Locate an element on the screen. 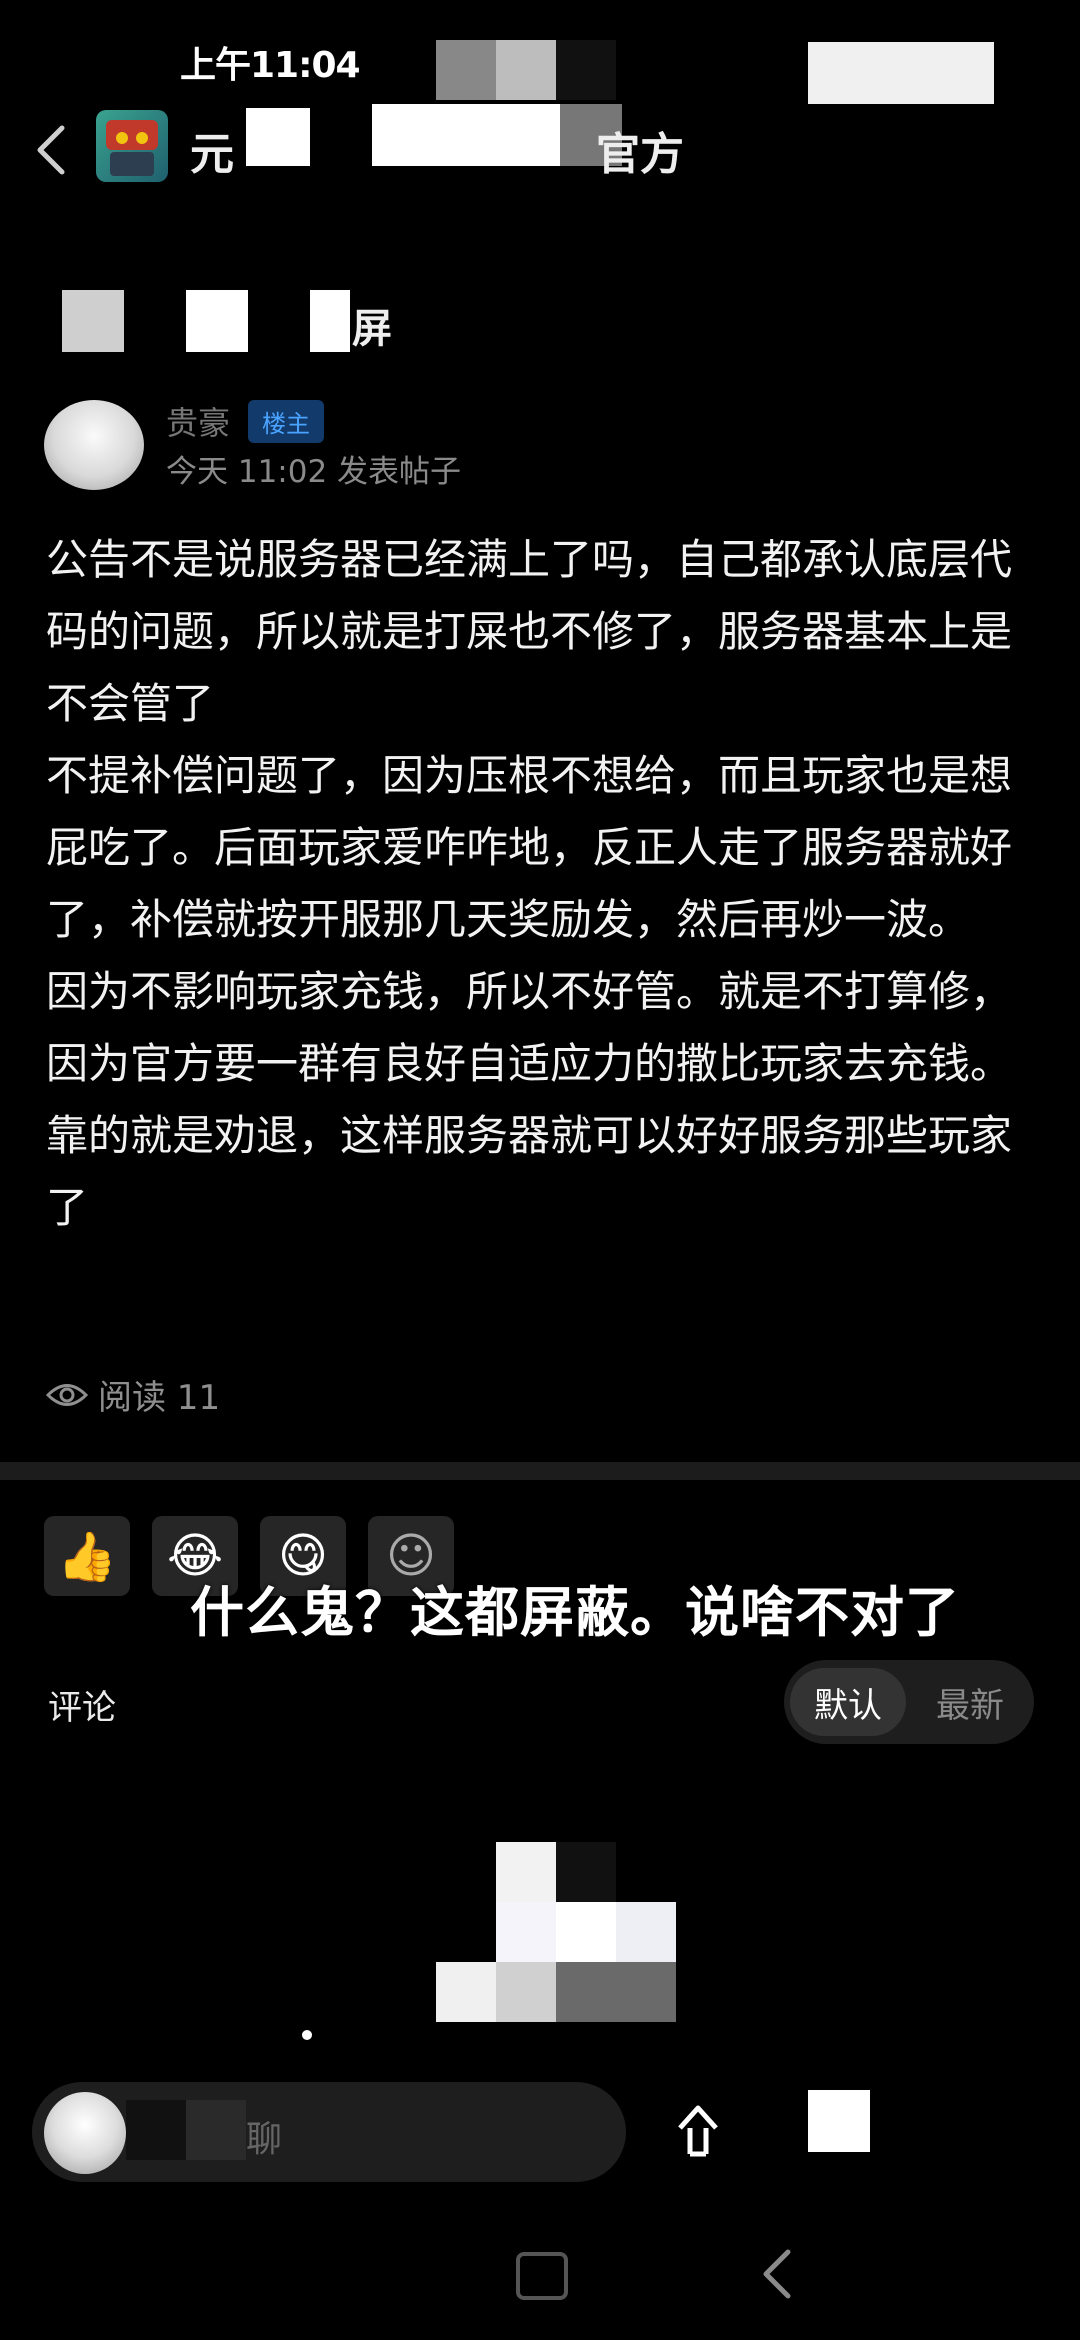 The height and width of the screenshot is (2340, 1080). back-arrow-icon is located at coordinates (52, 150).